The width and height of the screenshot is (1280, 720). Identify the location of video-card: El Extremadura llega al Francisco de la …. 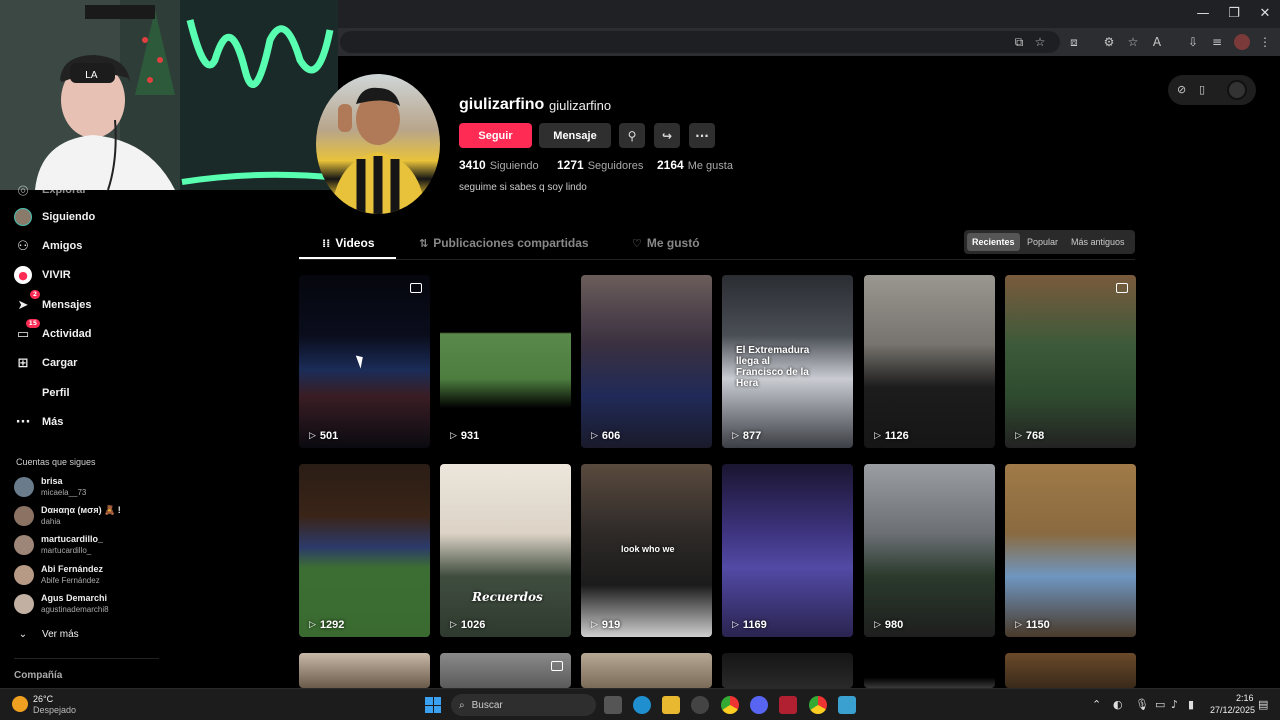
(787, 361).